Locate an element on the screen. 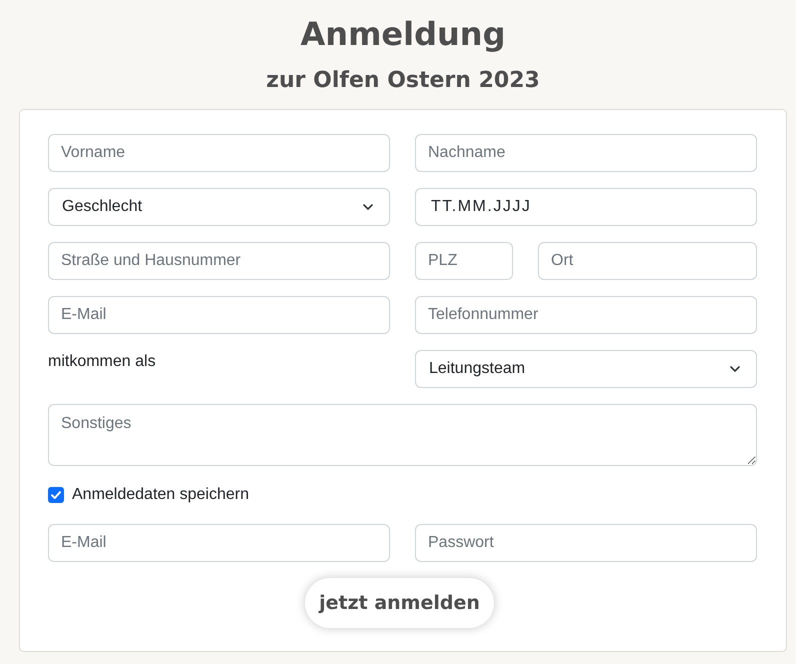 The image size is (796, 664). submit-button: jetzt anmelden is located at coordinates (399, 603).